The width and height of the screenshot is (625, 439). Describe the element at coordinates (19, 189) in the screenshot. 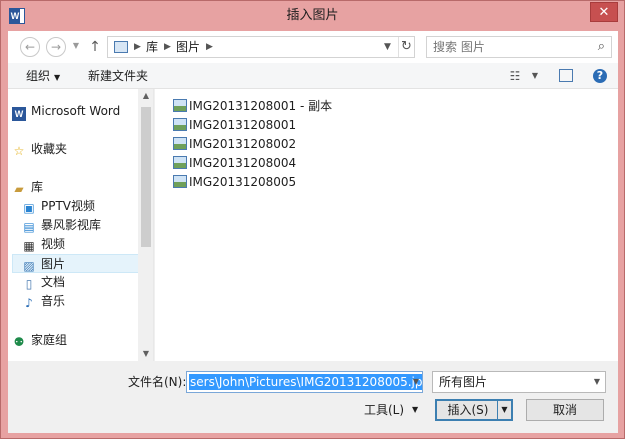

I see `library-icon: ▰` at that location.